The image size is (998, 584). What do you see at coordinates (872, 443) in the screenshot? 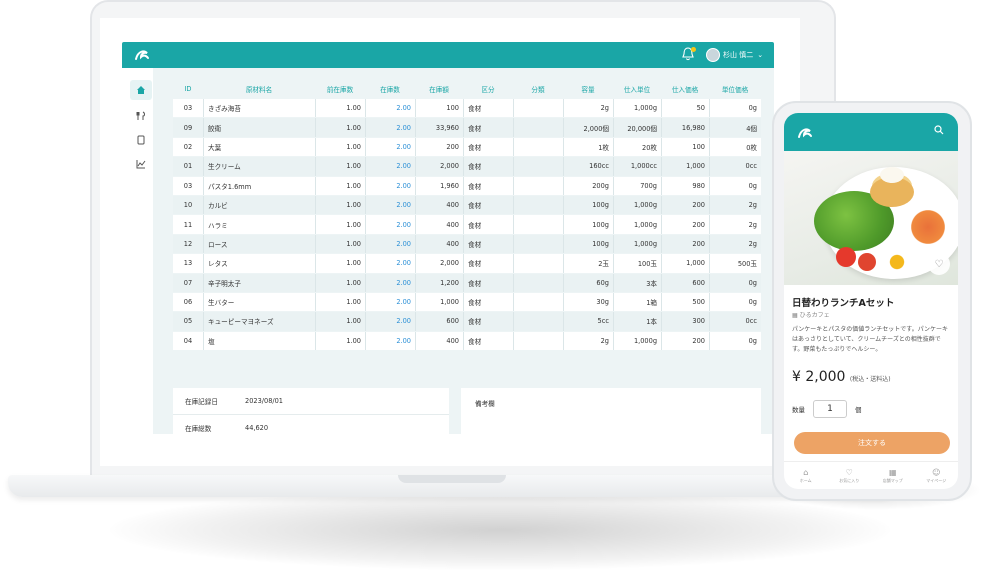
I see `order-button: 注文する` at bounding box center [872, 443].